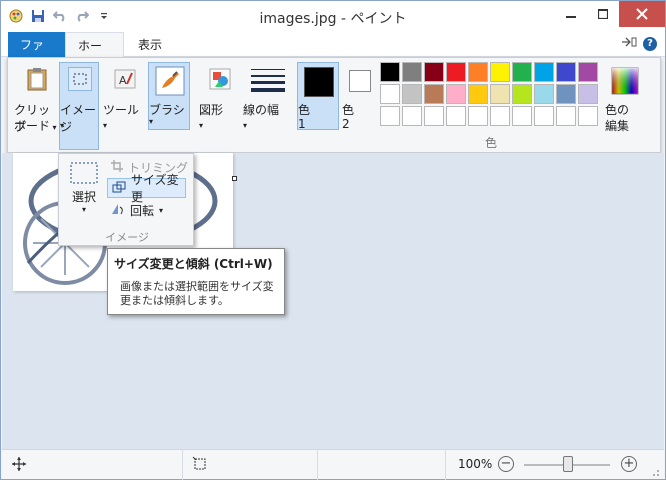 The width and height of the screenshot is (666, 480). I want to click on select-rect-icon, so click(84, 173).